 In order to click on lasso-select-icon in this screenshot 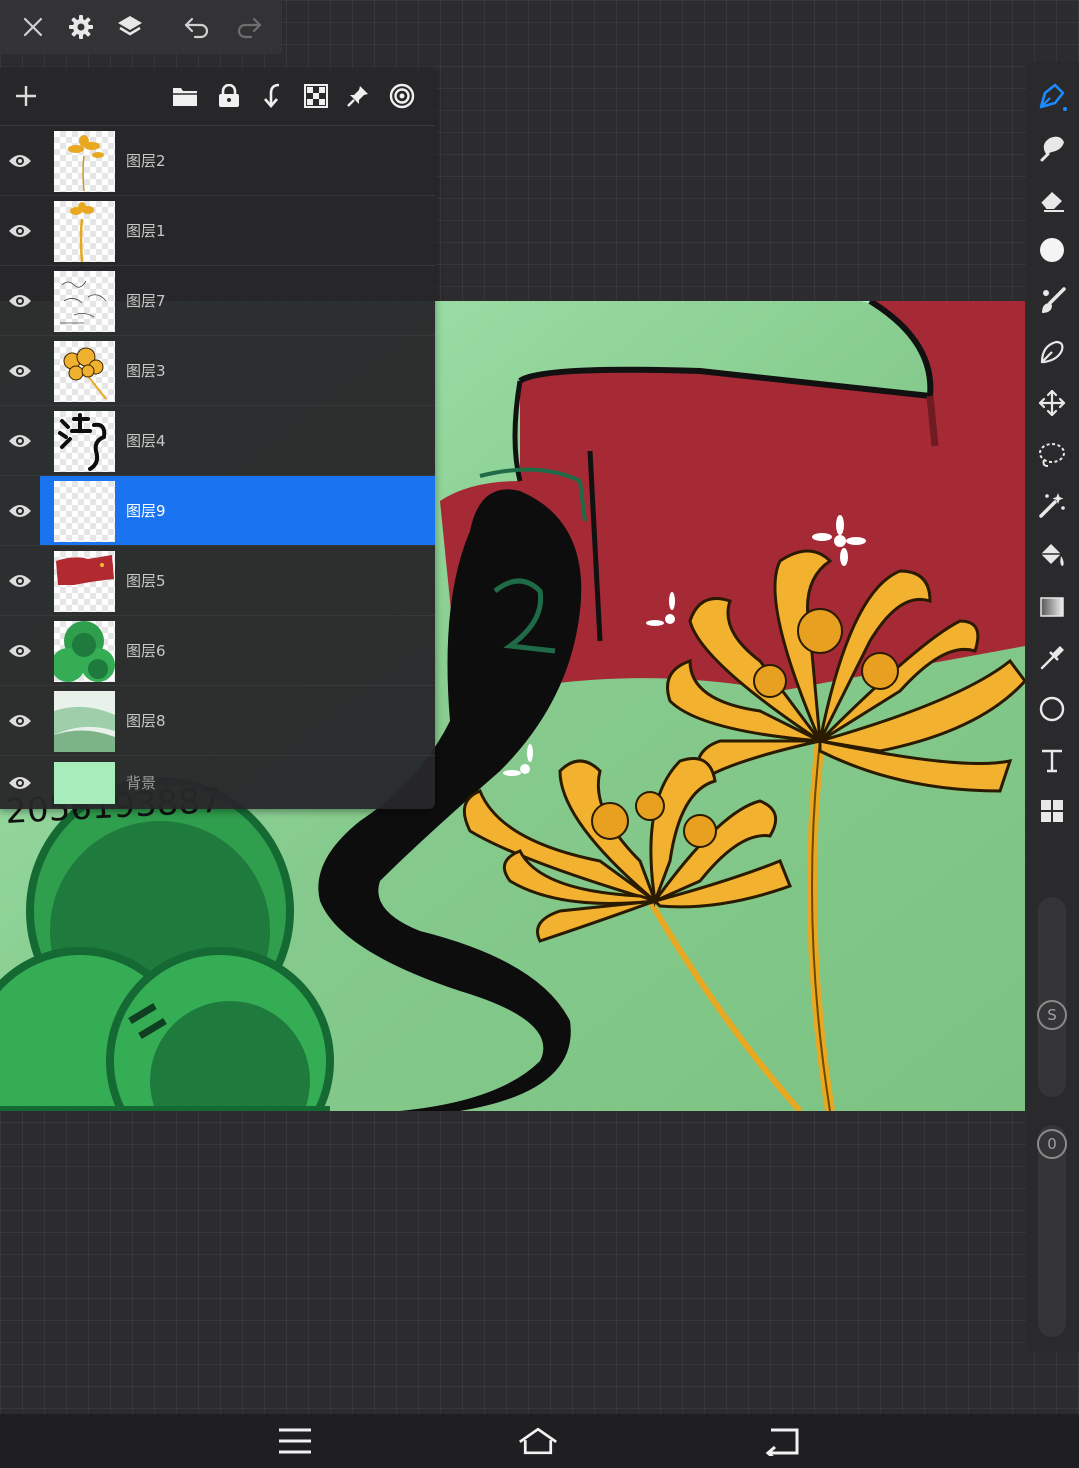, I will do `click(1052, 454)`.